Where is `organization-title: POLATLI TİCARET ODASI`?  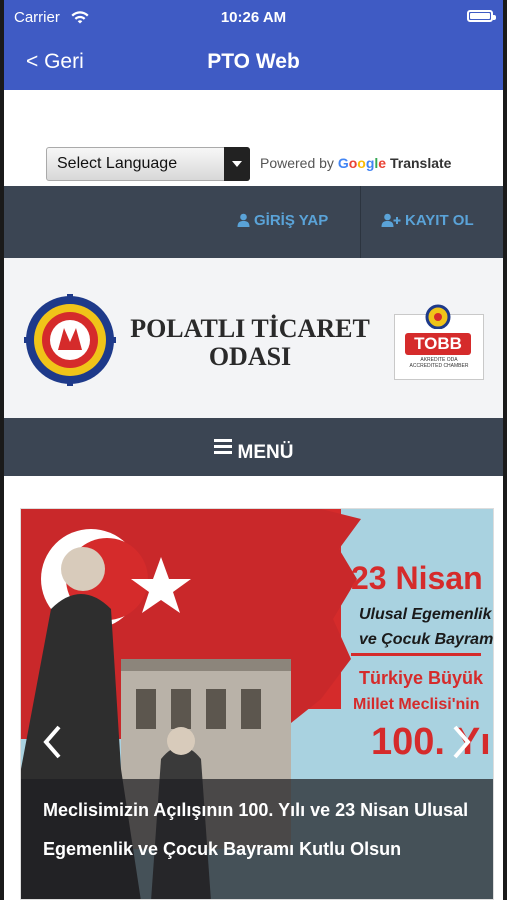
organization-title: POLATLI TİCARET ODASI is located at coordinates (250, 343).